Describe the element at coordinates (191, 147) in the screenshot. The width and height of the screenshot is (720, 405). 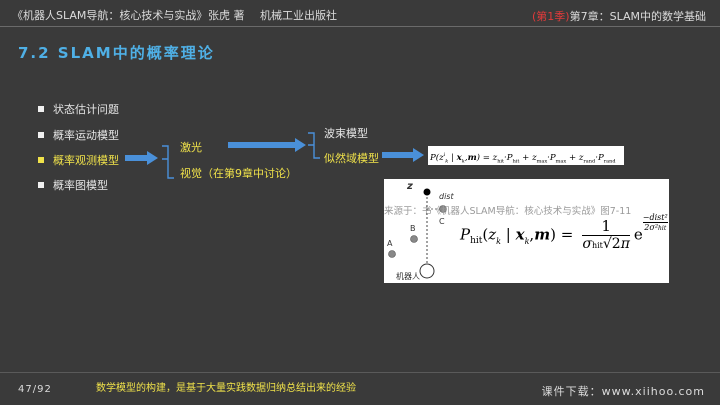
I see `laser-label: 激光` at that location.